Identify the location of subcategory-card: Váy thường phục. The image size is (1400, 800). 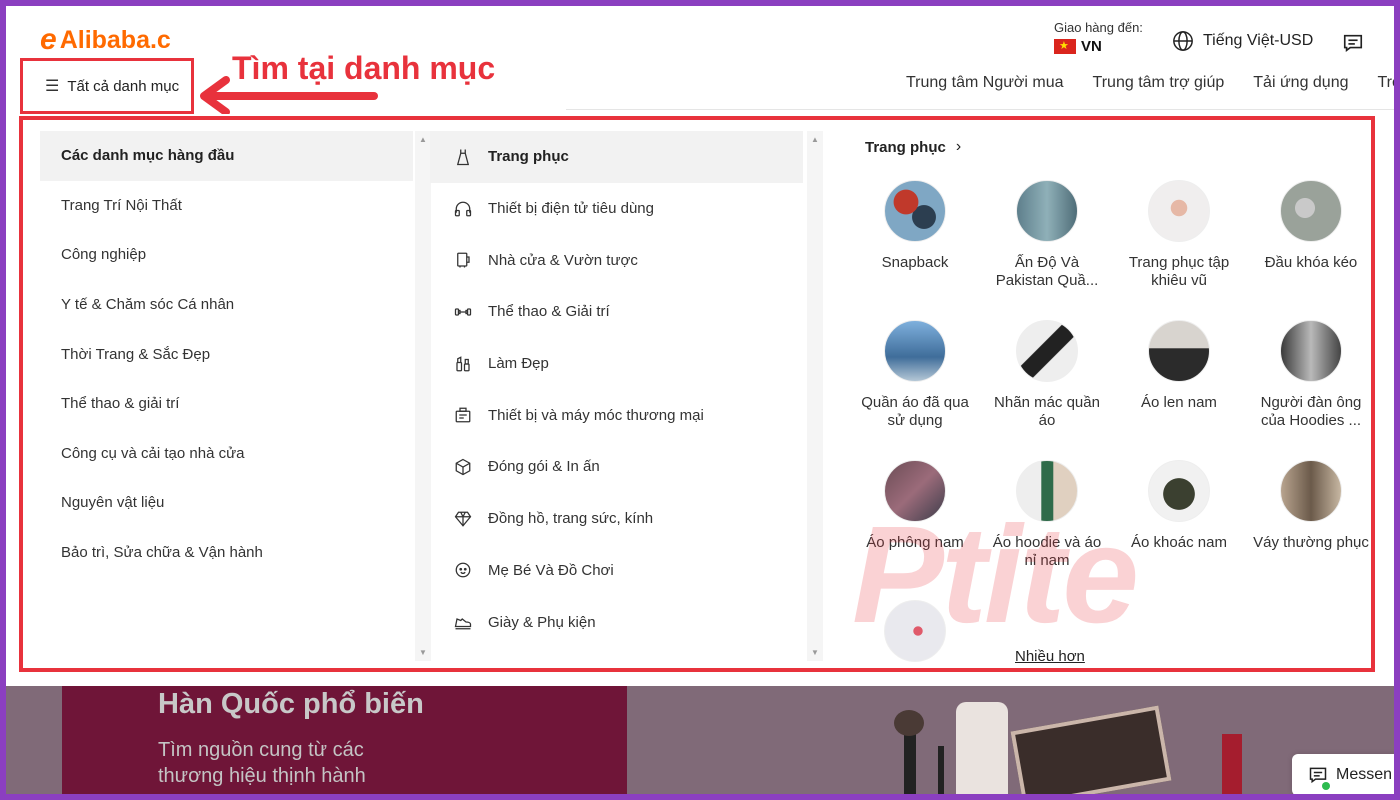
(1308, 530).